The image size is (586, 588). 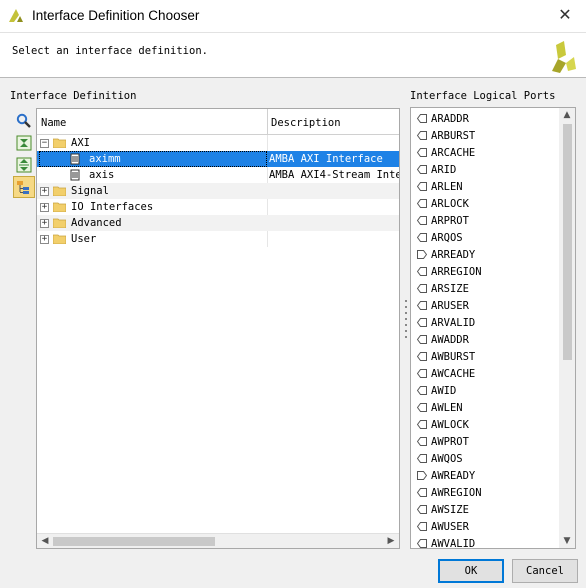 I want to click on port-label: AWLOCK, so click(x=450, y=425).